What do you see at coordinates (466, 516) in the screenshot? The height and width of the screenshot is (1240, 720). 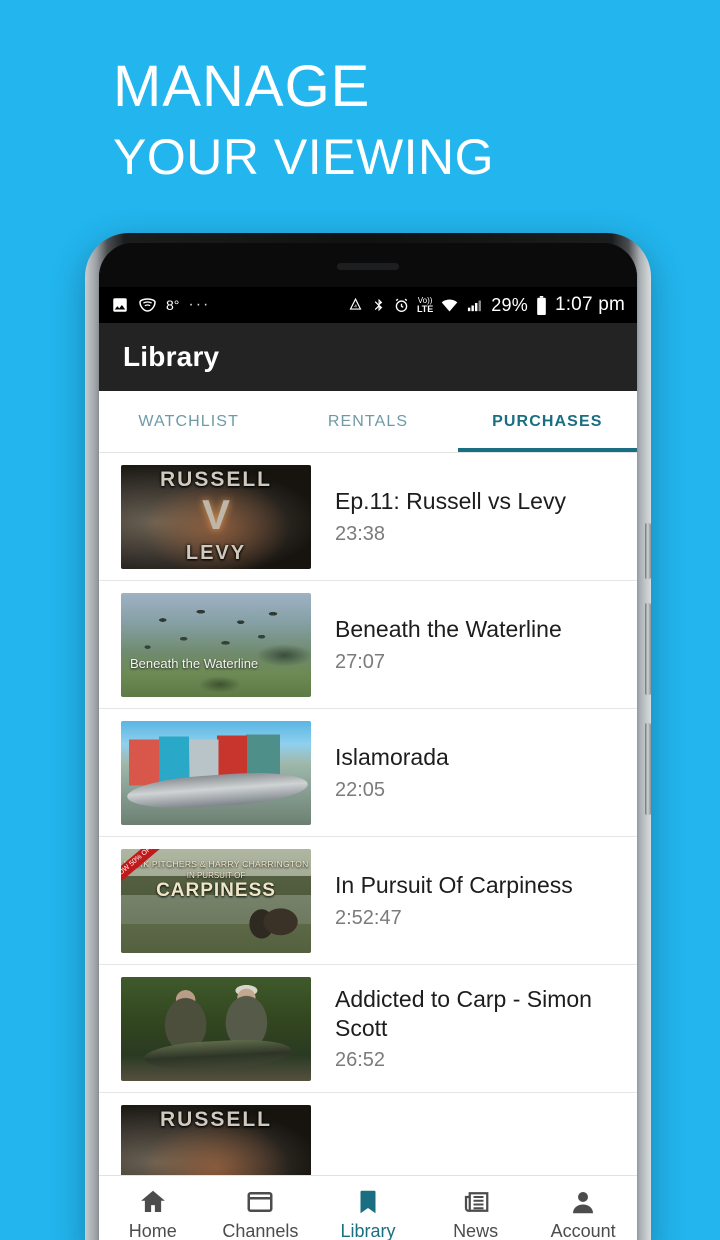 I see `item-text: Ep.11: Russell vs Levy 23:38` at bounding box center [466, 516].